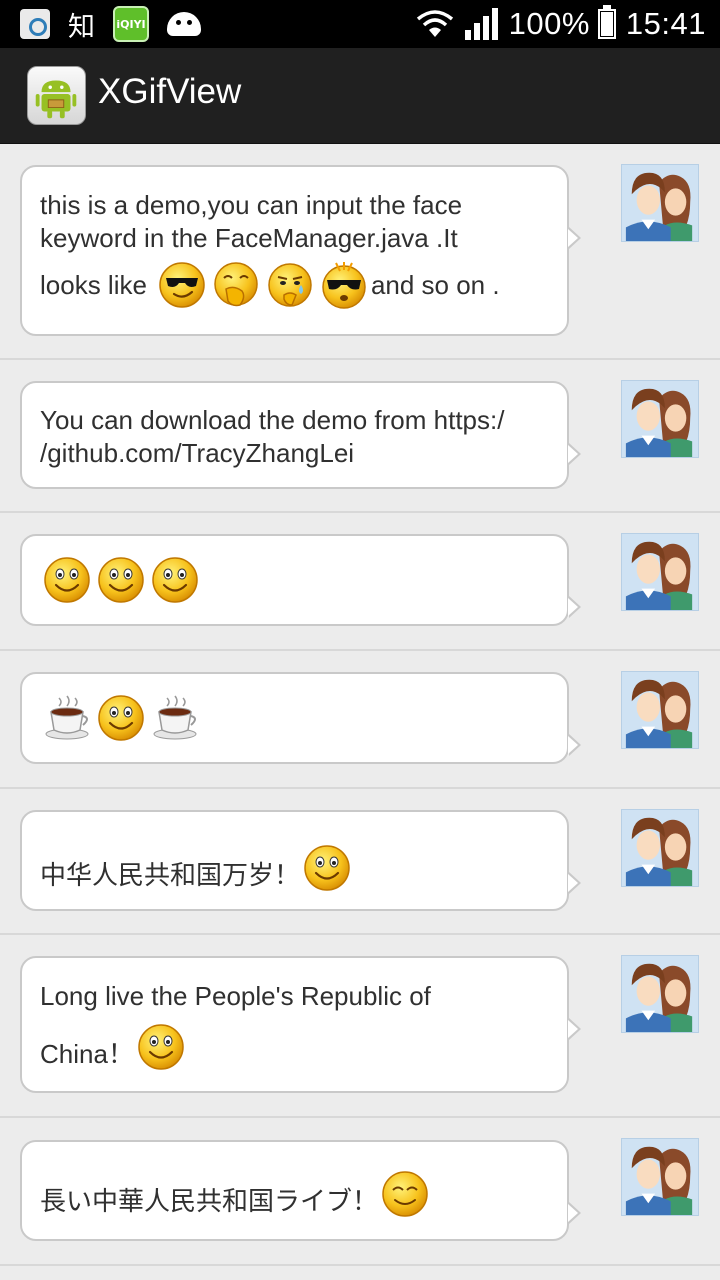 Image resolution: width=720 pixels, height=1280 pixels. I want to click on message-line: You can download the demo from https:/, so click(272, 420).